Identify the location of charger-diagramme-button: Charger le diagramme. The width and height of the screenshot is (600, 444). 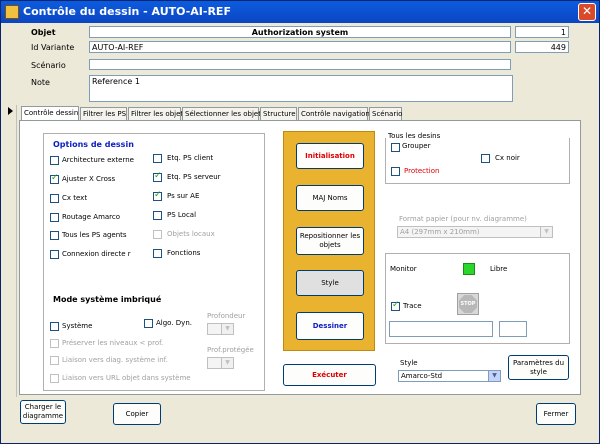
(43, 412).